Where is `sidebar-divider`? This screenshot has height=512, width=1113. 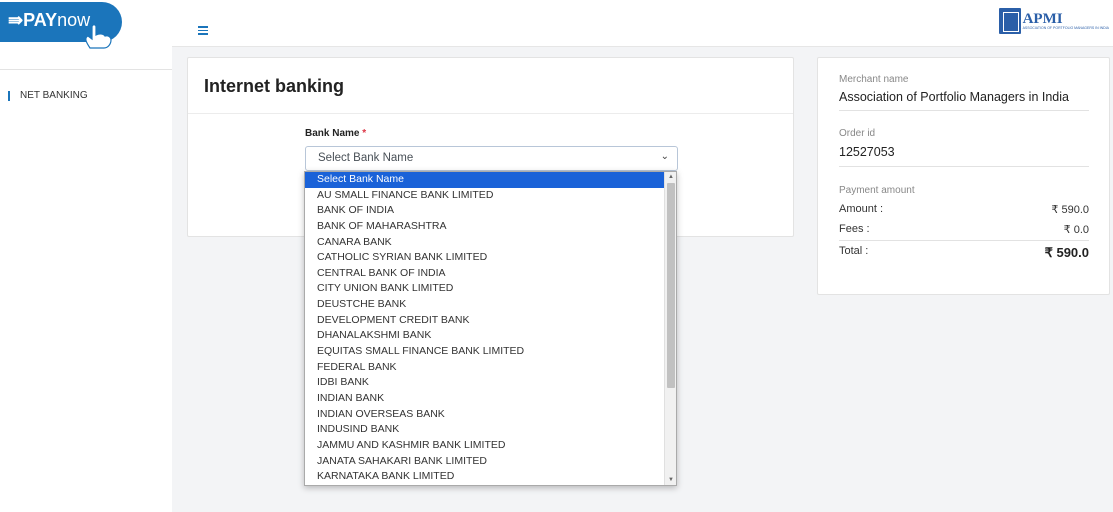 sidebar-divider is located at coordinates (86, 69).